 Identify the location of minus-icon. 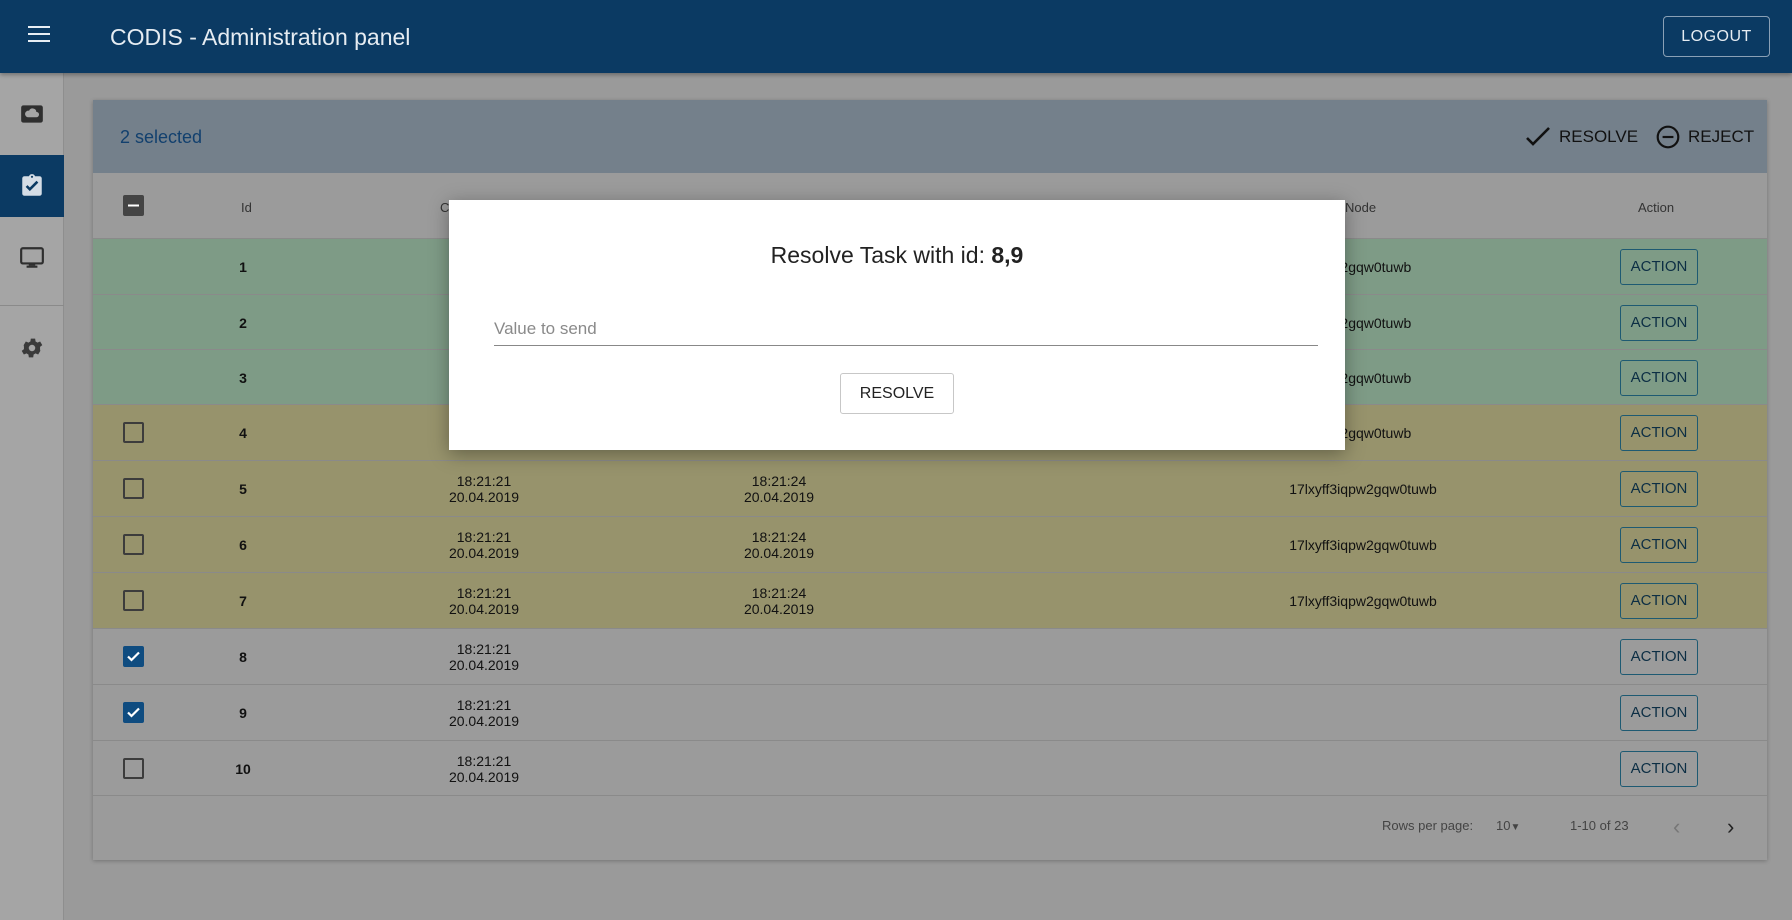
(133, 205).